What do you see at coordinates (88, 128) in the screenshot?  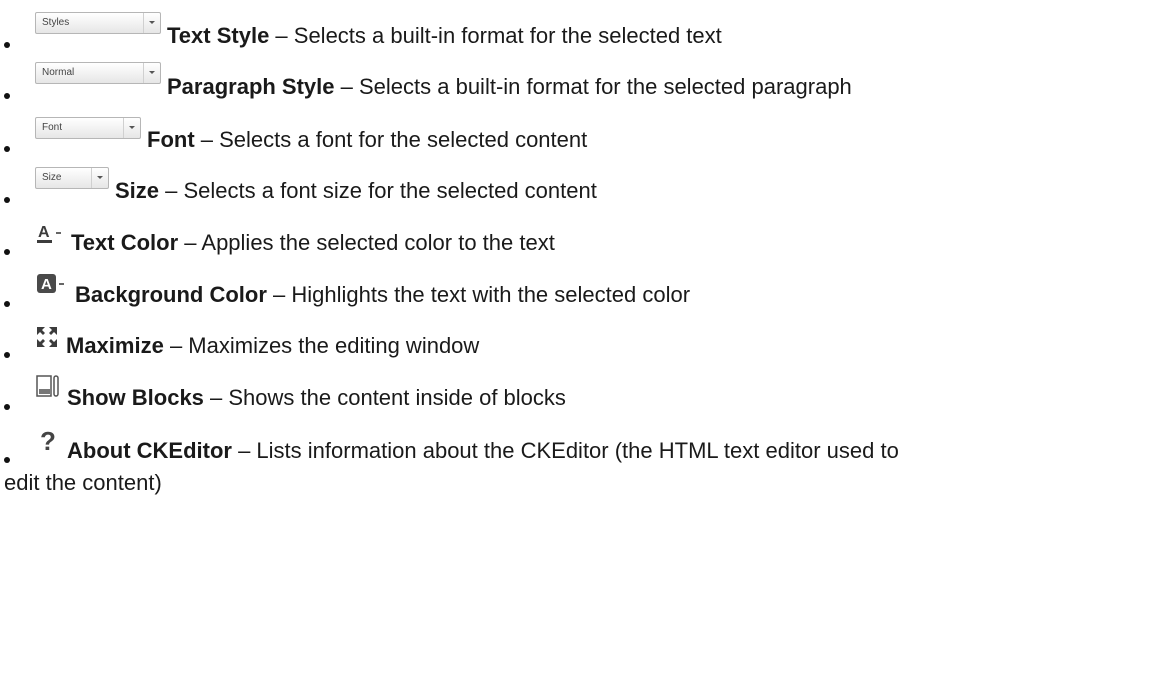 I see `font-dropdown: Font` at bounding box center [88, 128].